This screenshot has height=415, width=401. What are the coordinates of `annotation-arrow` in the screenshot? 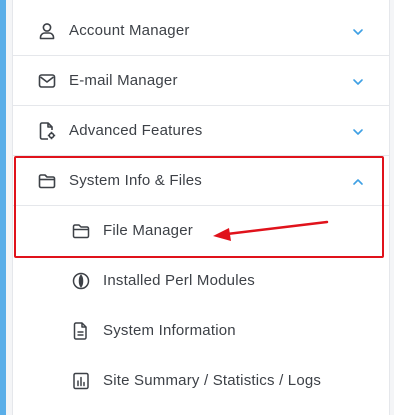 It's located at (271, 230).